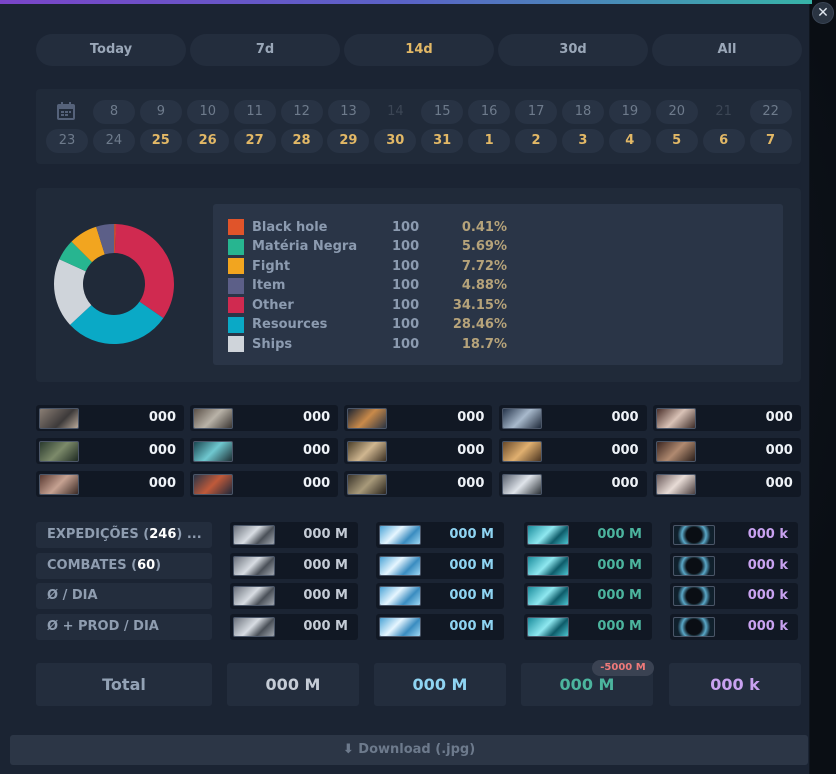  What do you see at coordinates (273, 305) in the screenshot?
I see `legend-name: Other` at bounding box center [273, 305].